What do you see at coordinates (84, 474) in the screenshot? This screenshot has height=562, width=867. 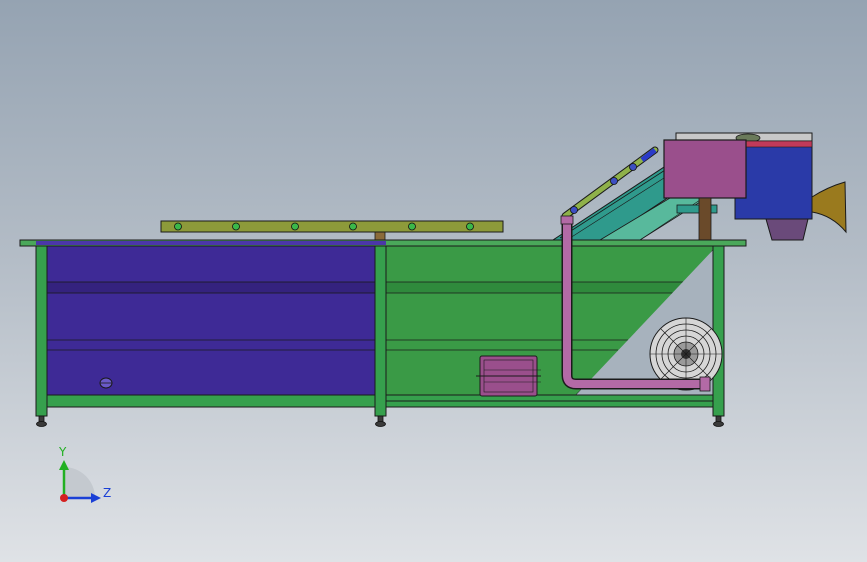 I see `coordinate-triad: Y Z` at bounding box center [84, 474].